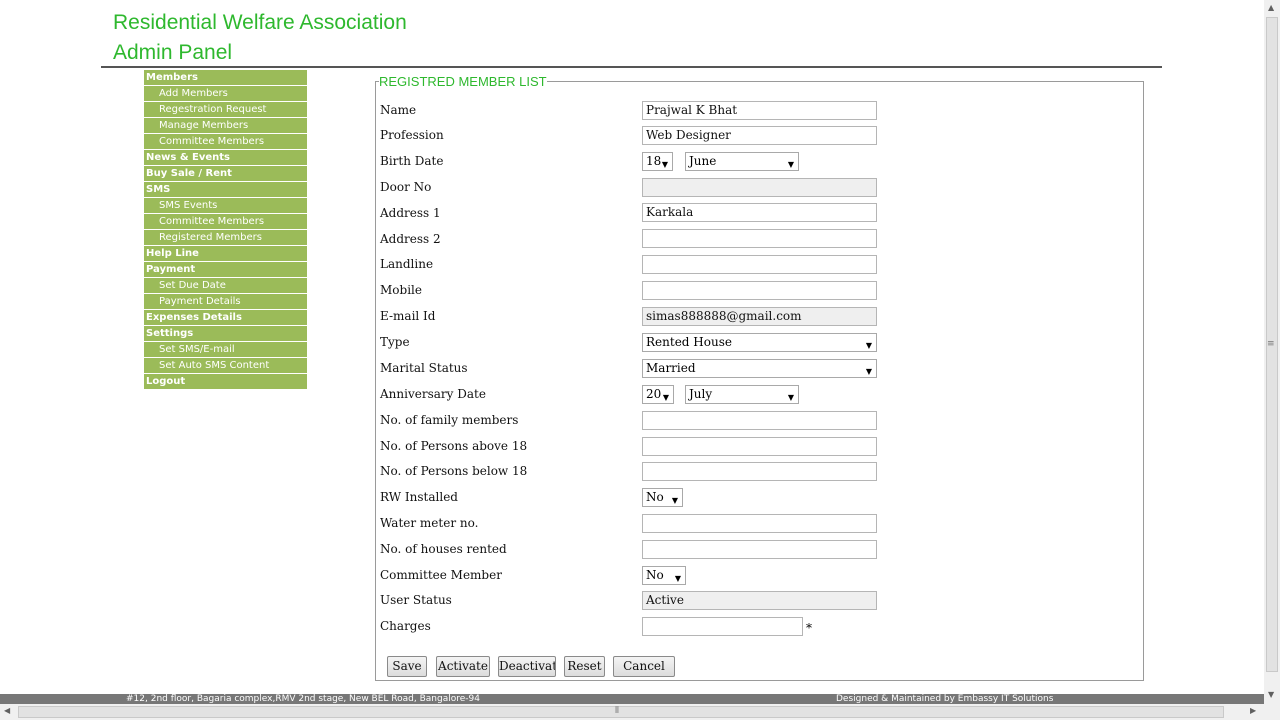 The height and width of the screenshot is (720, 1280). I want to click on rw-installed-value: No, so click(655, 497).